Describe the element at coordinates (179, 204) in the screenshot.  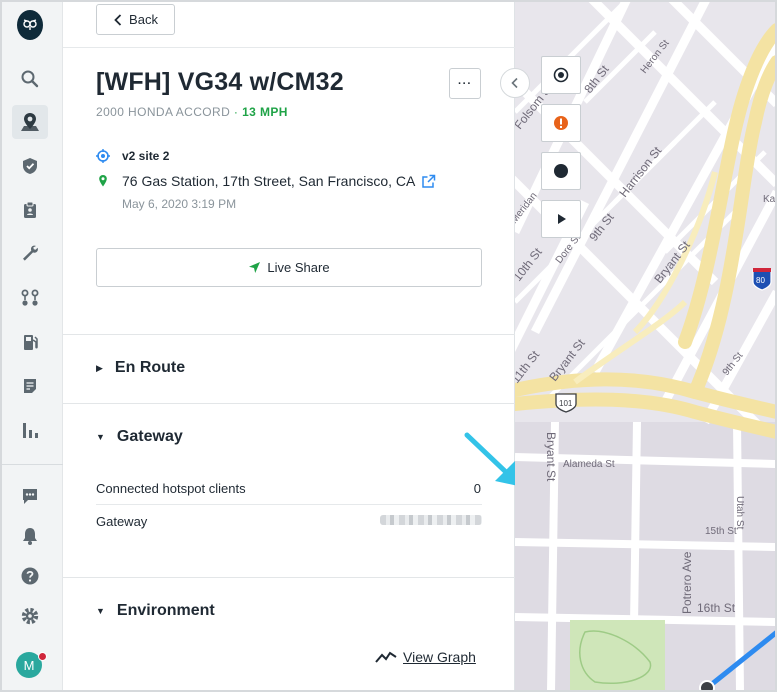
I see `location-timestamp: May 6, 2020 3:19 PM` at that location.